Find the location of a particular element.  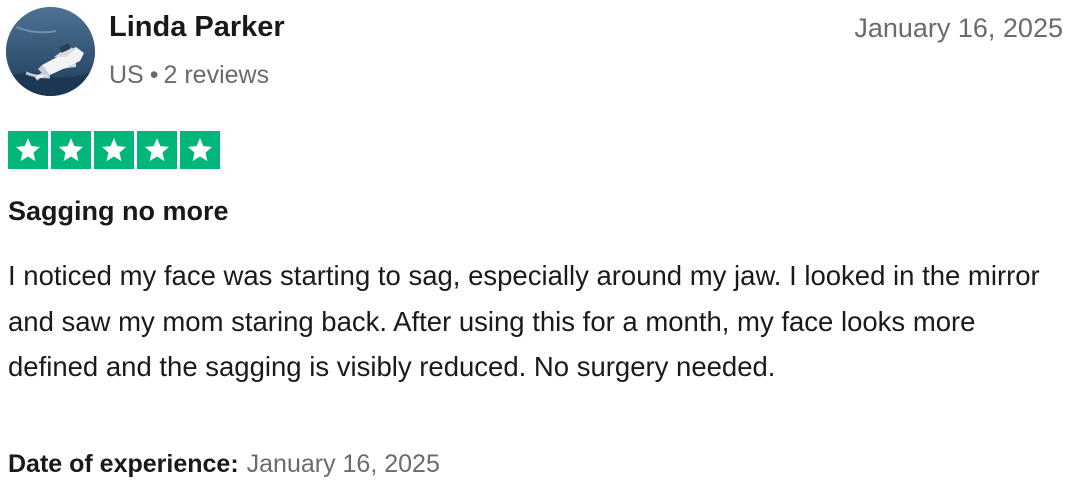

review-title: Sagging no more is located at coordinates (118, 211).